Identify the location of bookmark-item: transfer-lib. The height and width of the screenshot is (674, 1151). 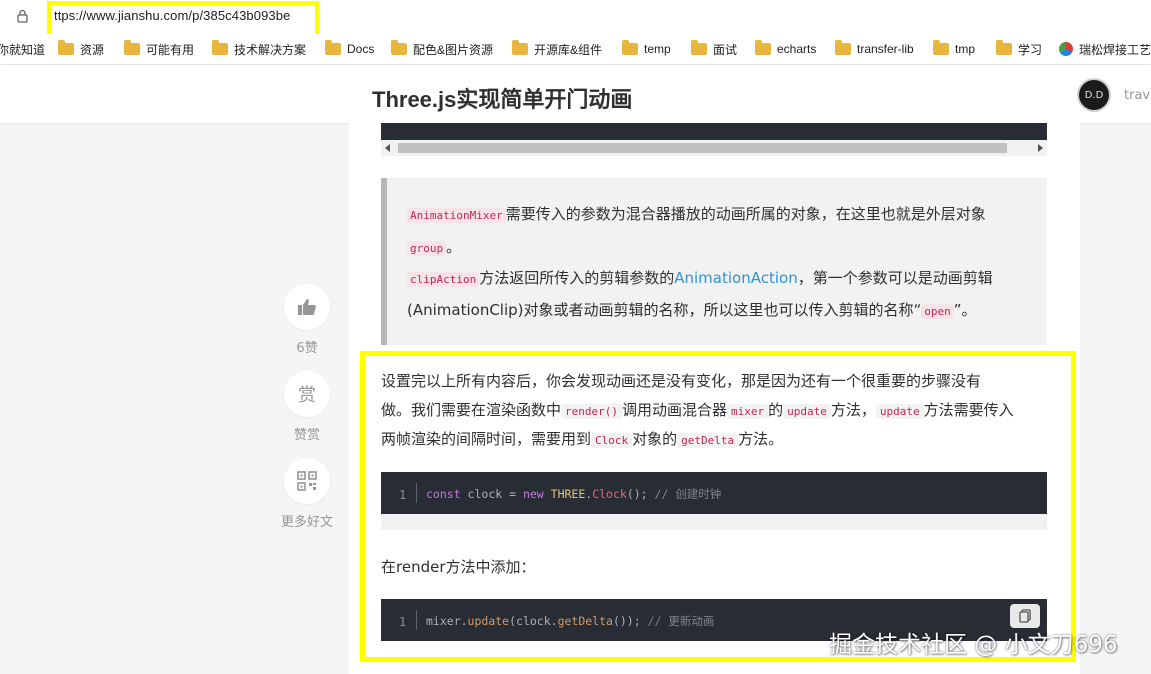
(874, 49).